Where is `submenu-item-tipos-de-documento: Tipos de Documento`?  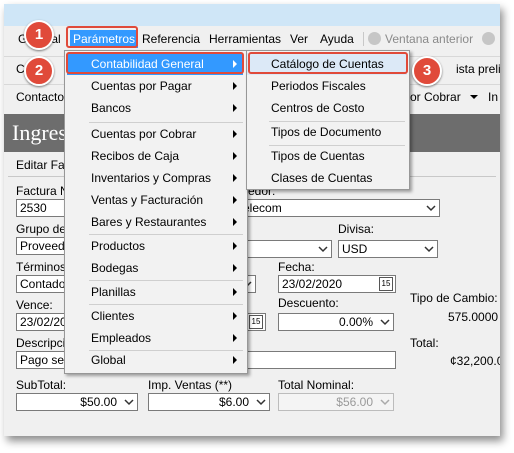 submenu-item-tipos-de-documento: Tipos de Documento is located at coordinates (327, 132).